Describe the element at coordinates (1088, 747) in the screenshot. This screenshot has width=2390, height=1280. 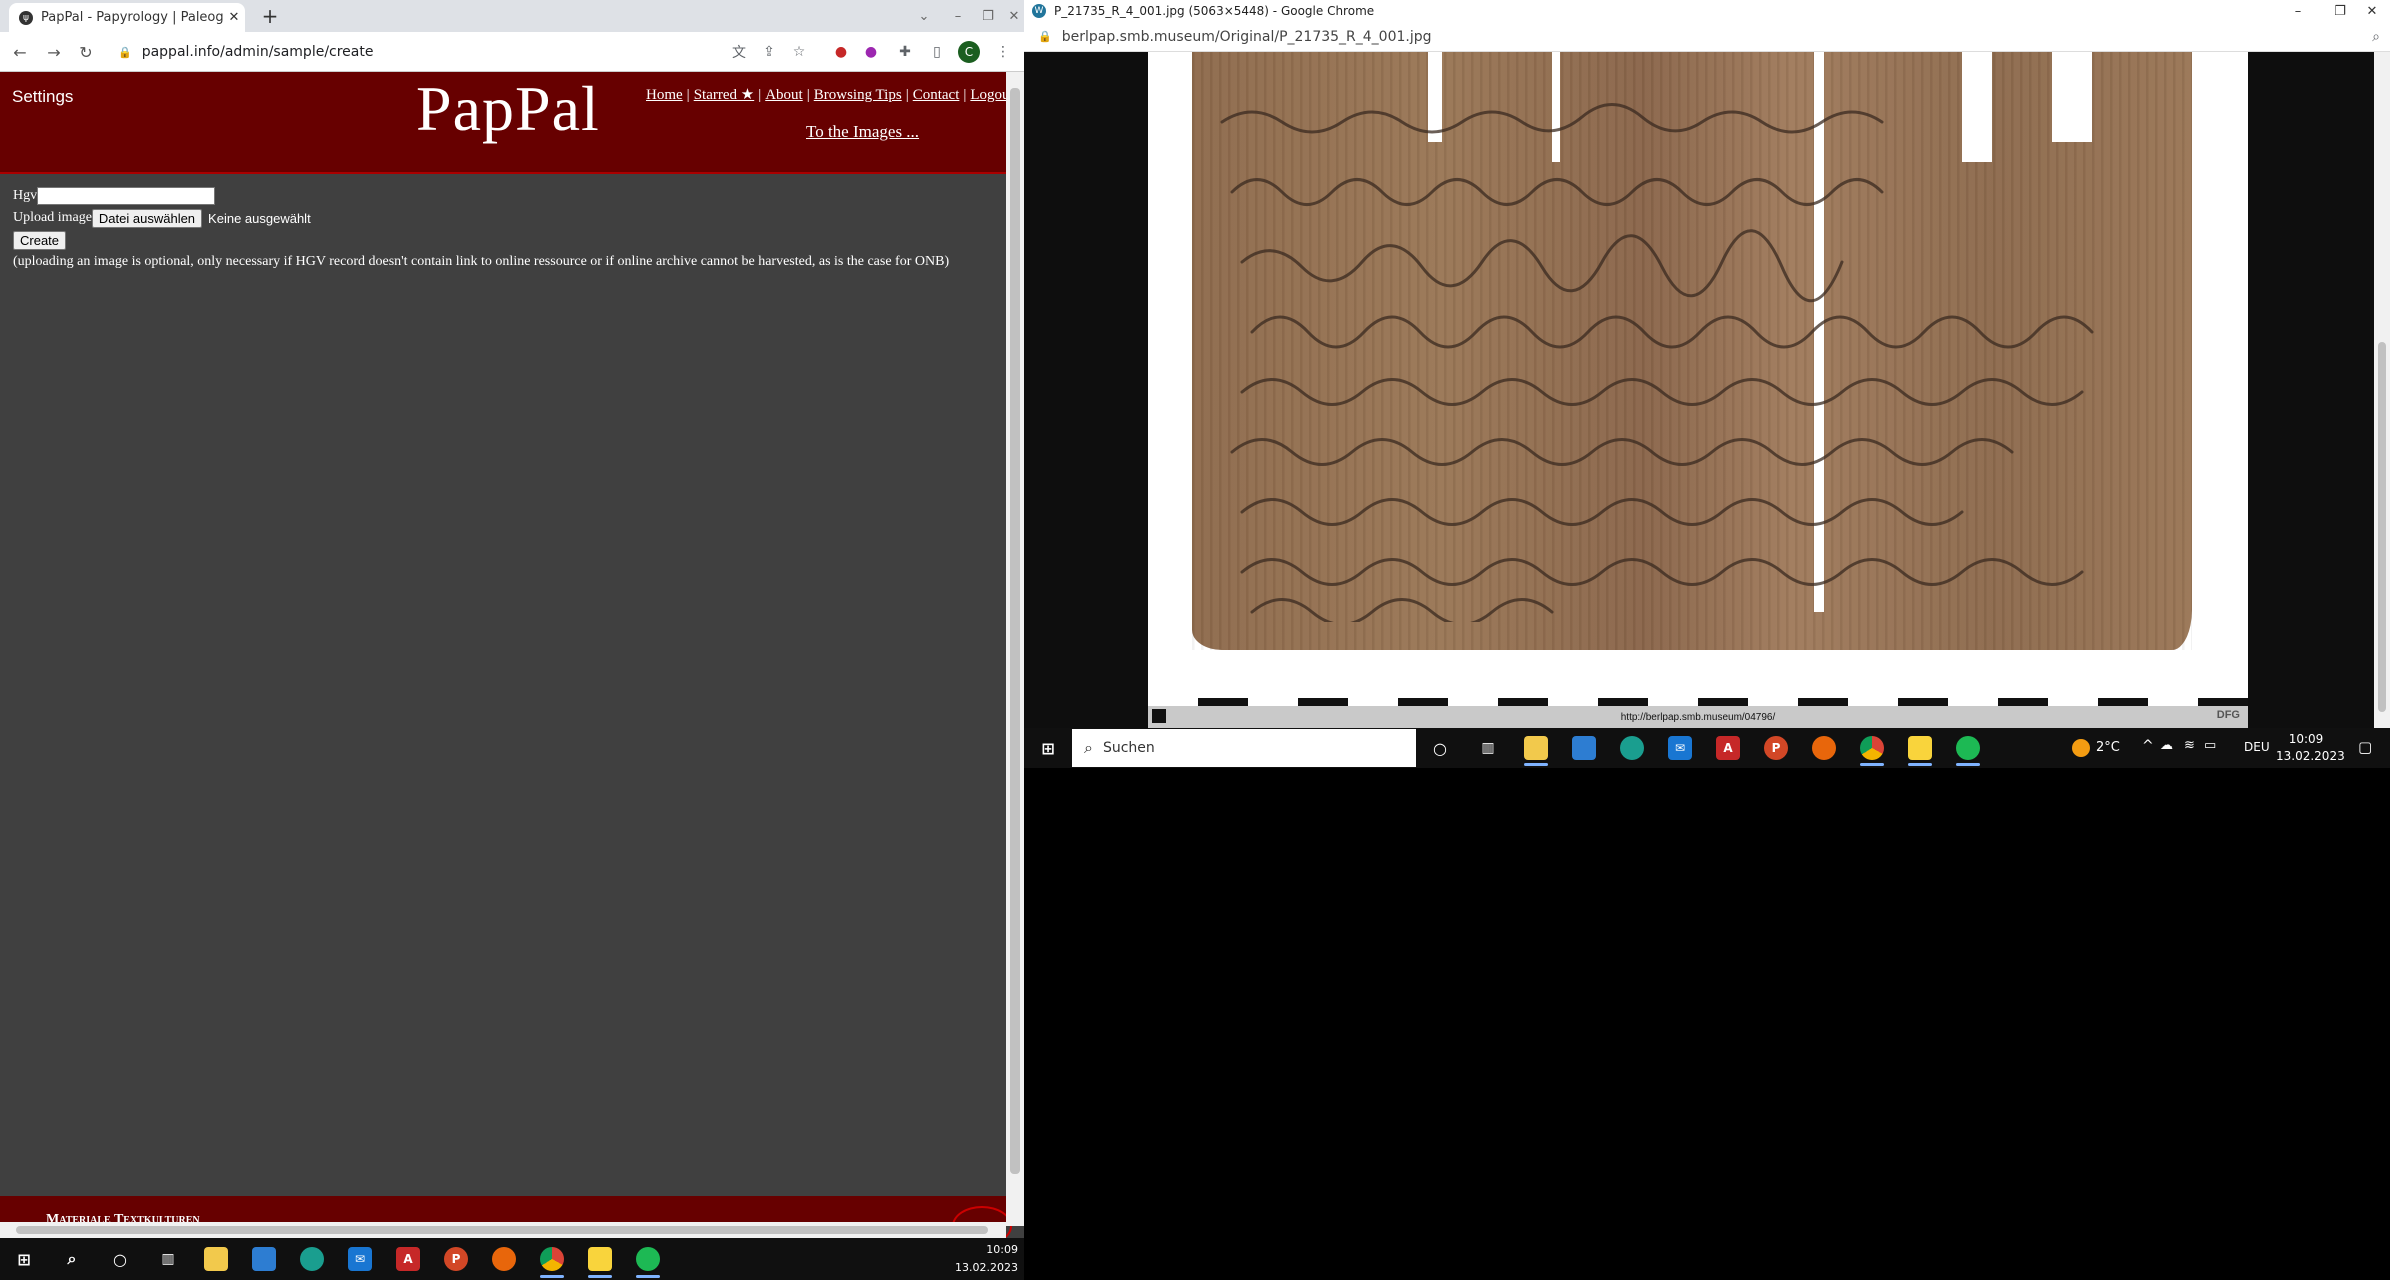
I see `taskbar-search-icon: ⌕` at that location.